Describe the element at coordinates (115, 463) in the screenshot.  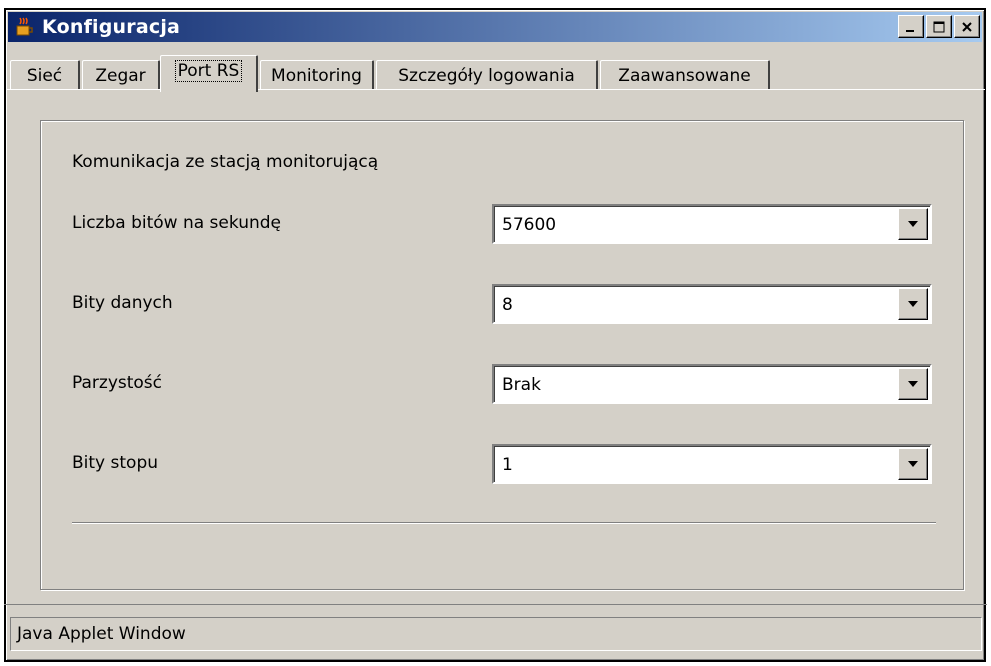
I see `stop-bits-label: Bity stopu` at that location.